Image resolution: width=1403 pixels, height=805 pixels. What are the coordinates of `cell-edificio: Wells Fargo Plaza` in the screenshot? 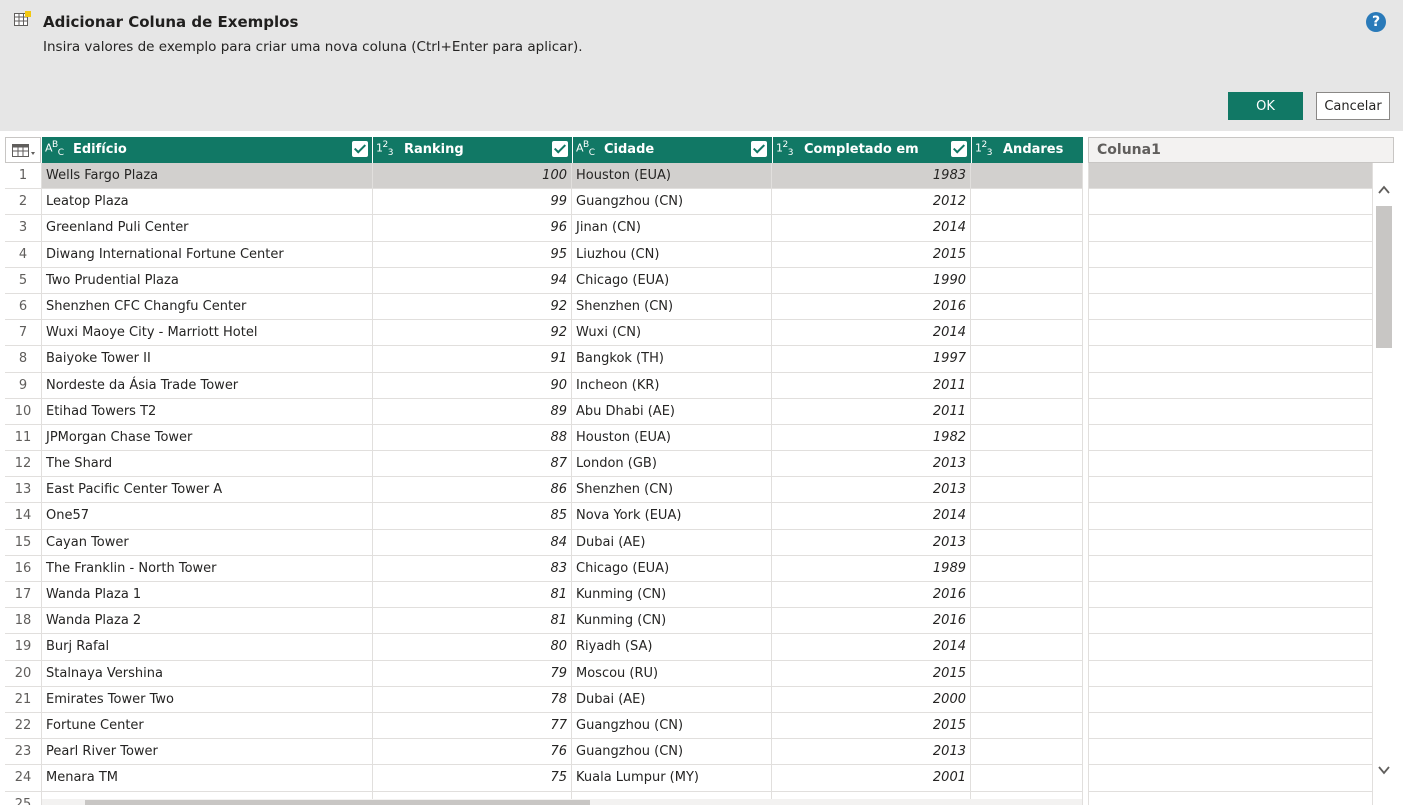 It's located at (207, 176).